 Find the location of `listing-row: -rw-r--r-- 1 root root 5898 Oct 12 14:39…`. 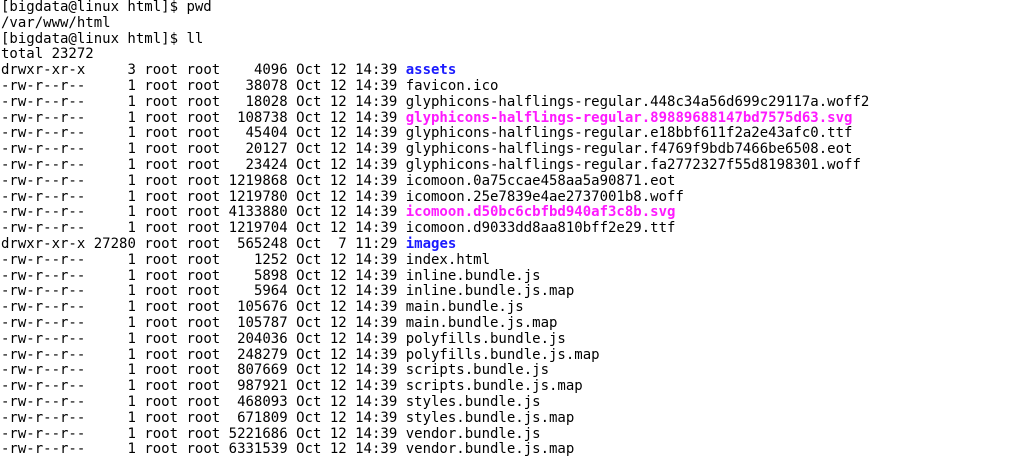

listing-row: -rw-r--r-- 1 root root 5898 Oct 12 14:39… is located at coordinates (512, 276).